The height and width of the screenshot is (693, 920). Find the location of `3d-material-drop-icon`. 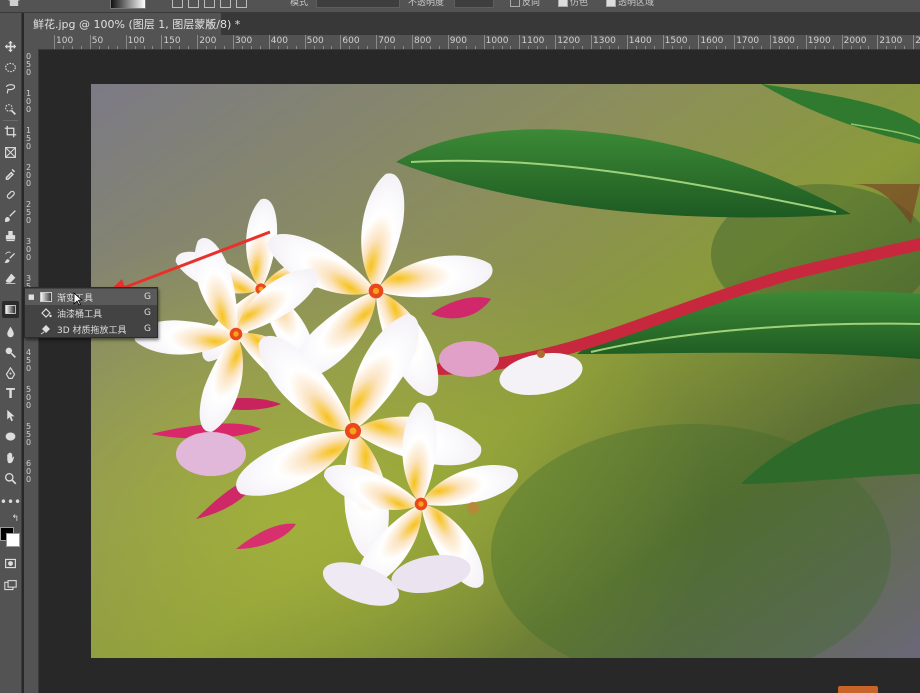

3d-material-drop-icon is located at coordinates (45, 330).